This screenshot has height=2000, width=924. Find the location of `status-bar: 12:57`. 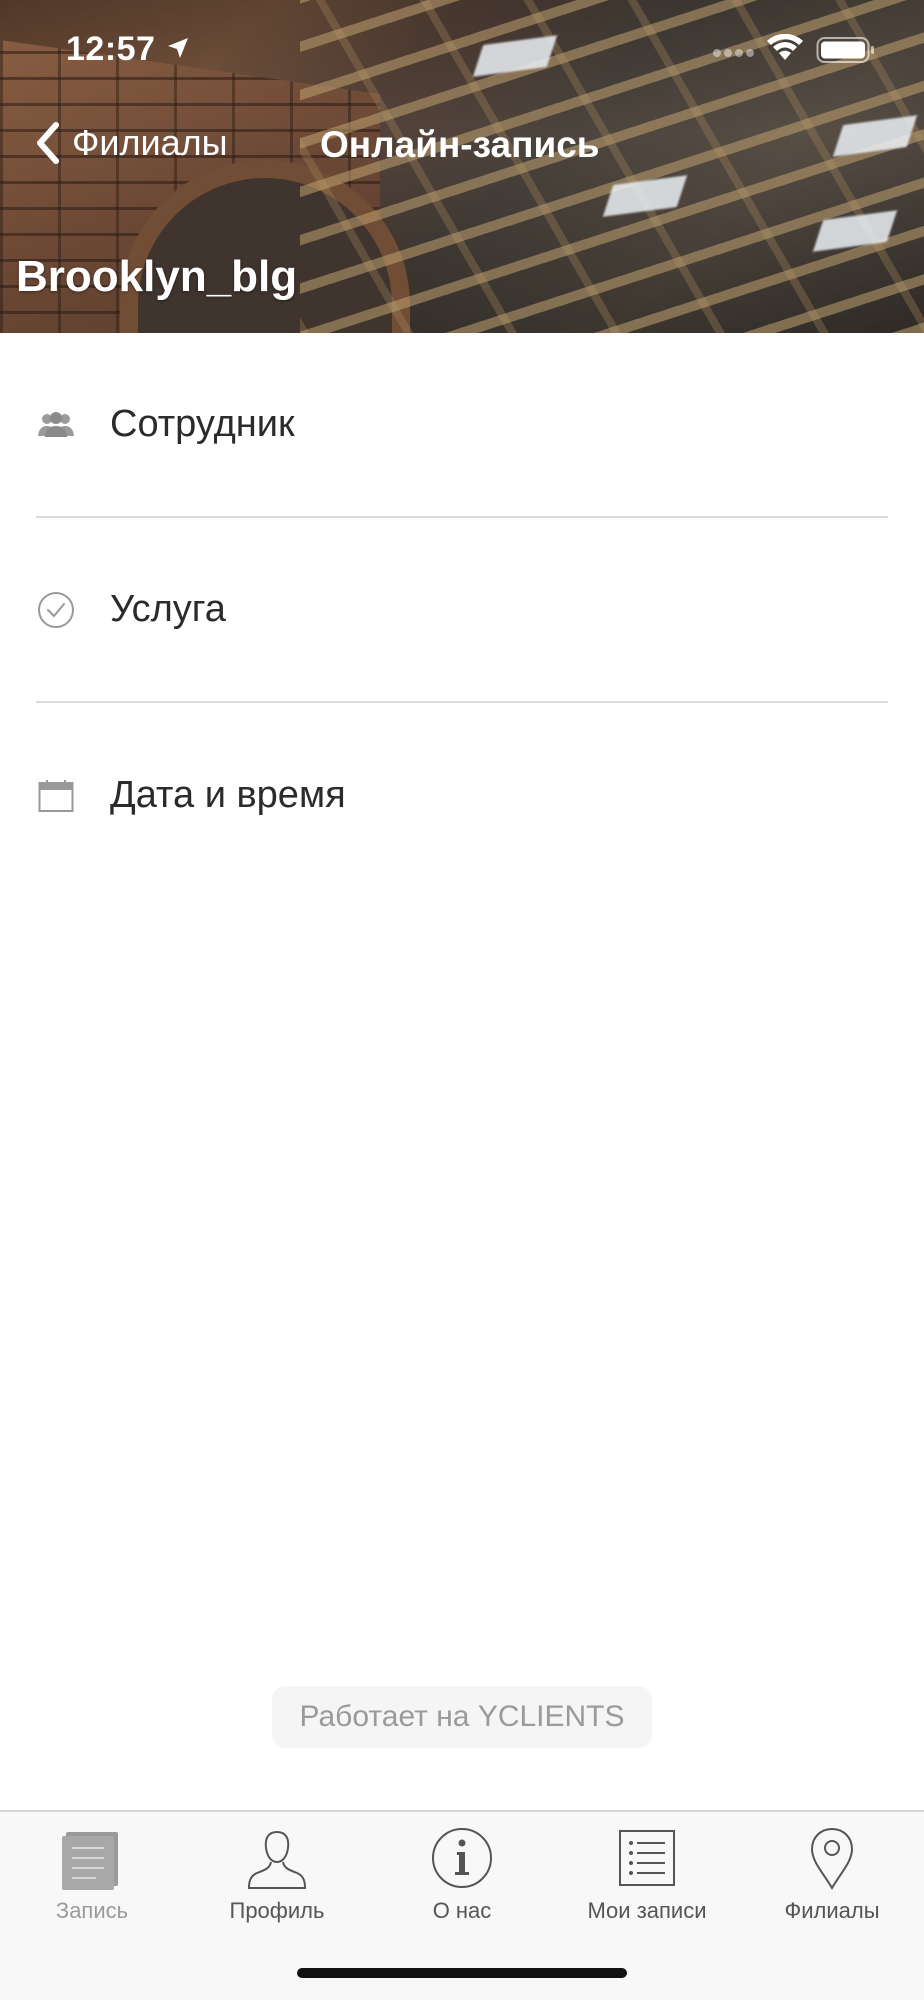

status-bar: 12:57 is located at coordinates (462, 50).